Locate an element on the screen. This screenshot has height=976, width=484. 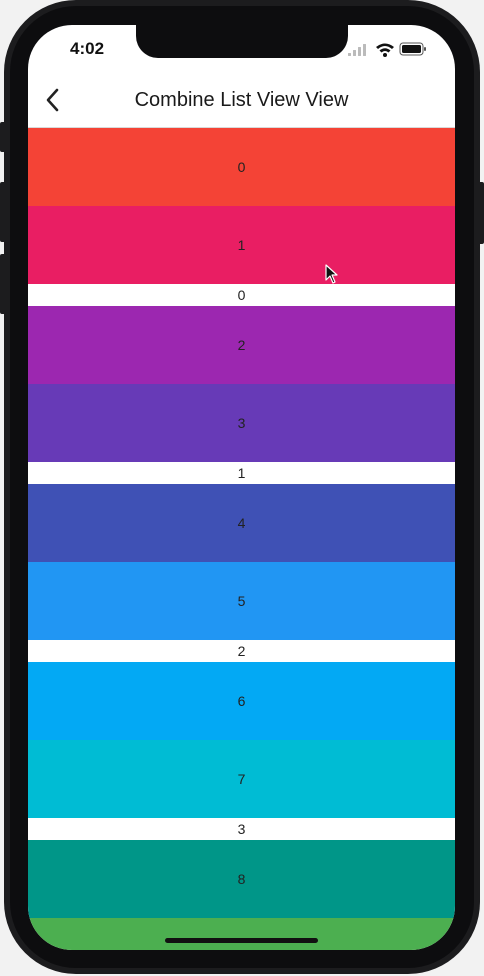
list-item: 5 is located at coordinates (241, 601).